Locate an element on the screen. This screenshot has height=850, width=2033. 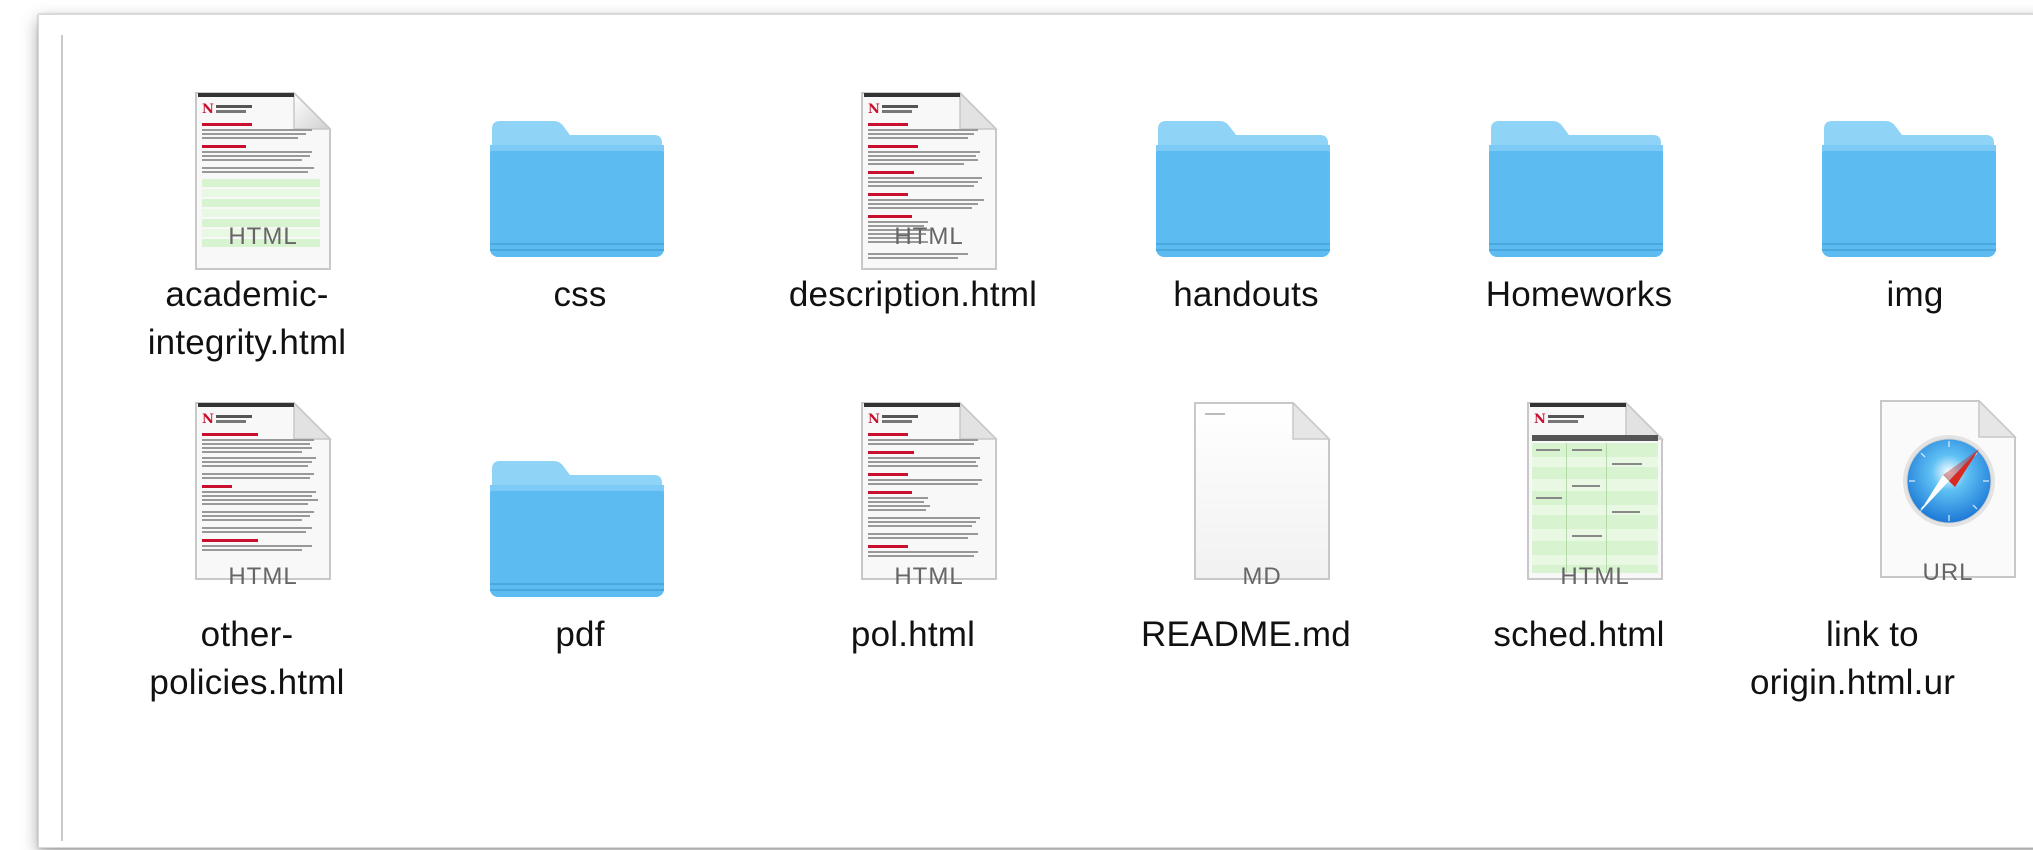
folder-item-pdf: pdf is located at coordinates (580, 555).